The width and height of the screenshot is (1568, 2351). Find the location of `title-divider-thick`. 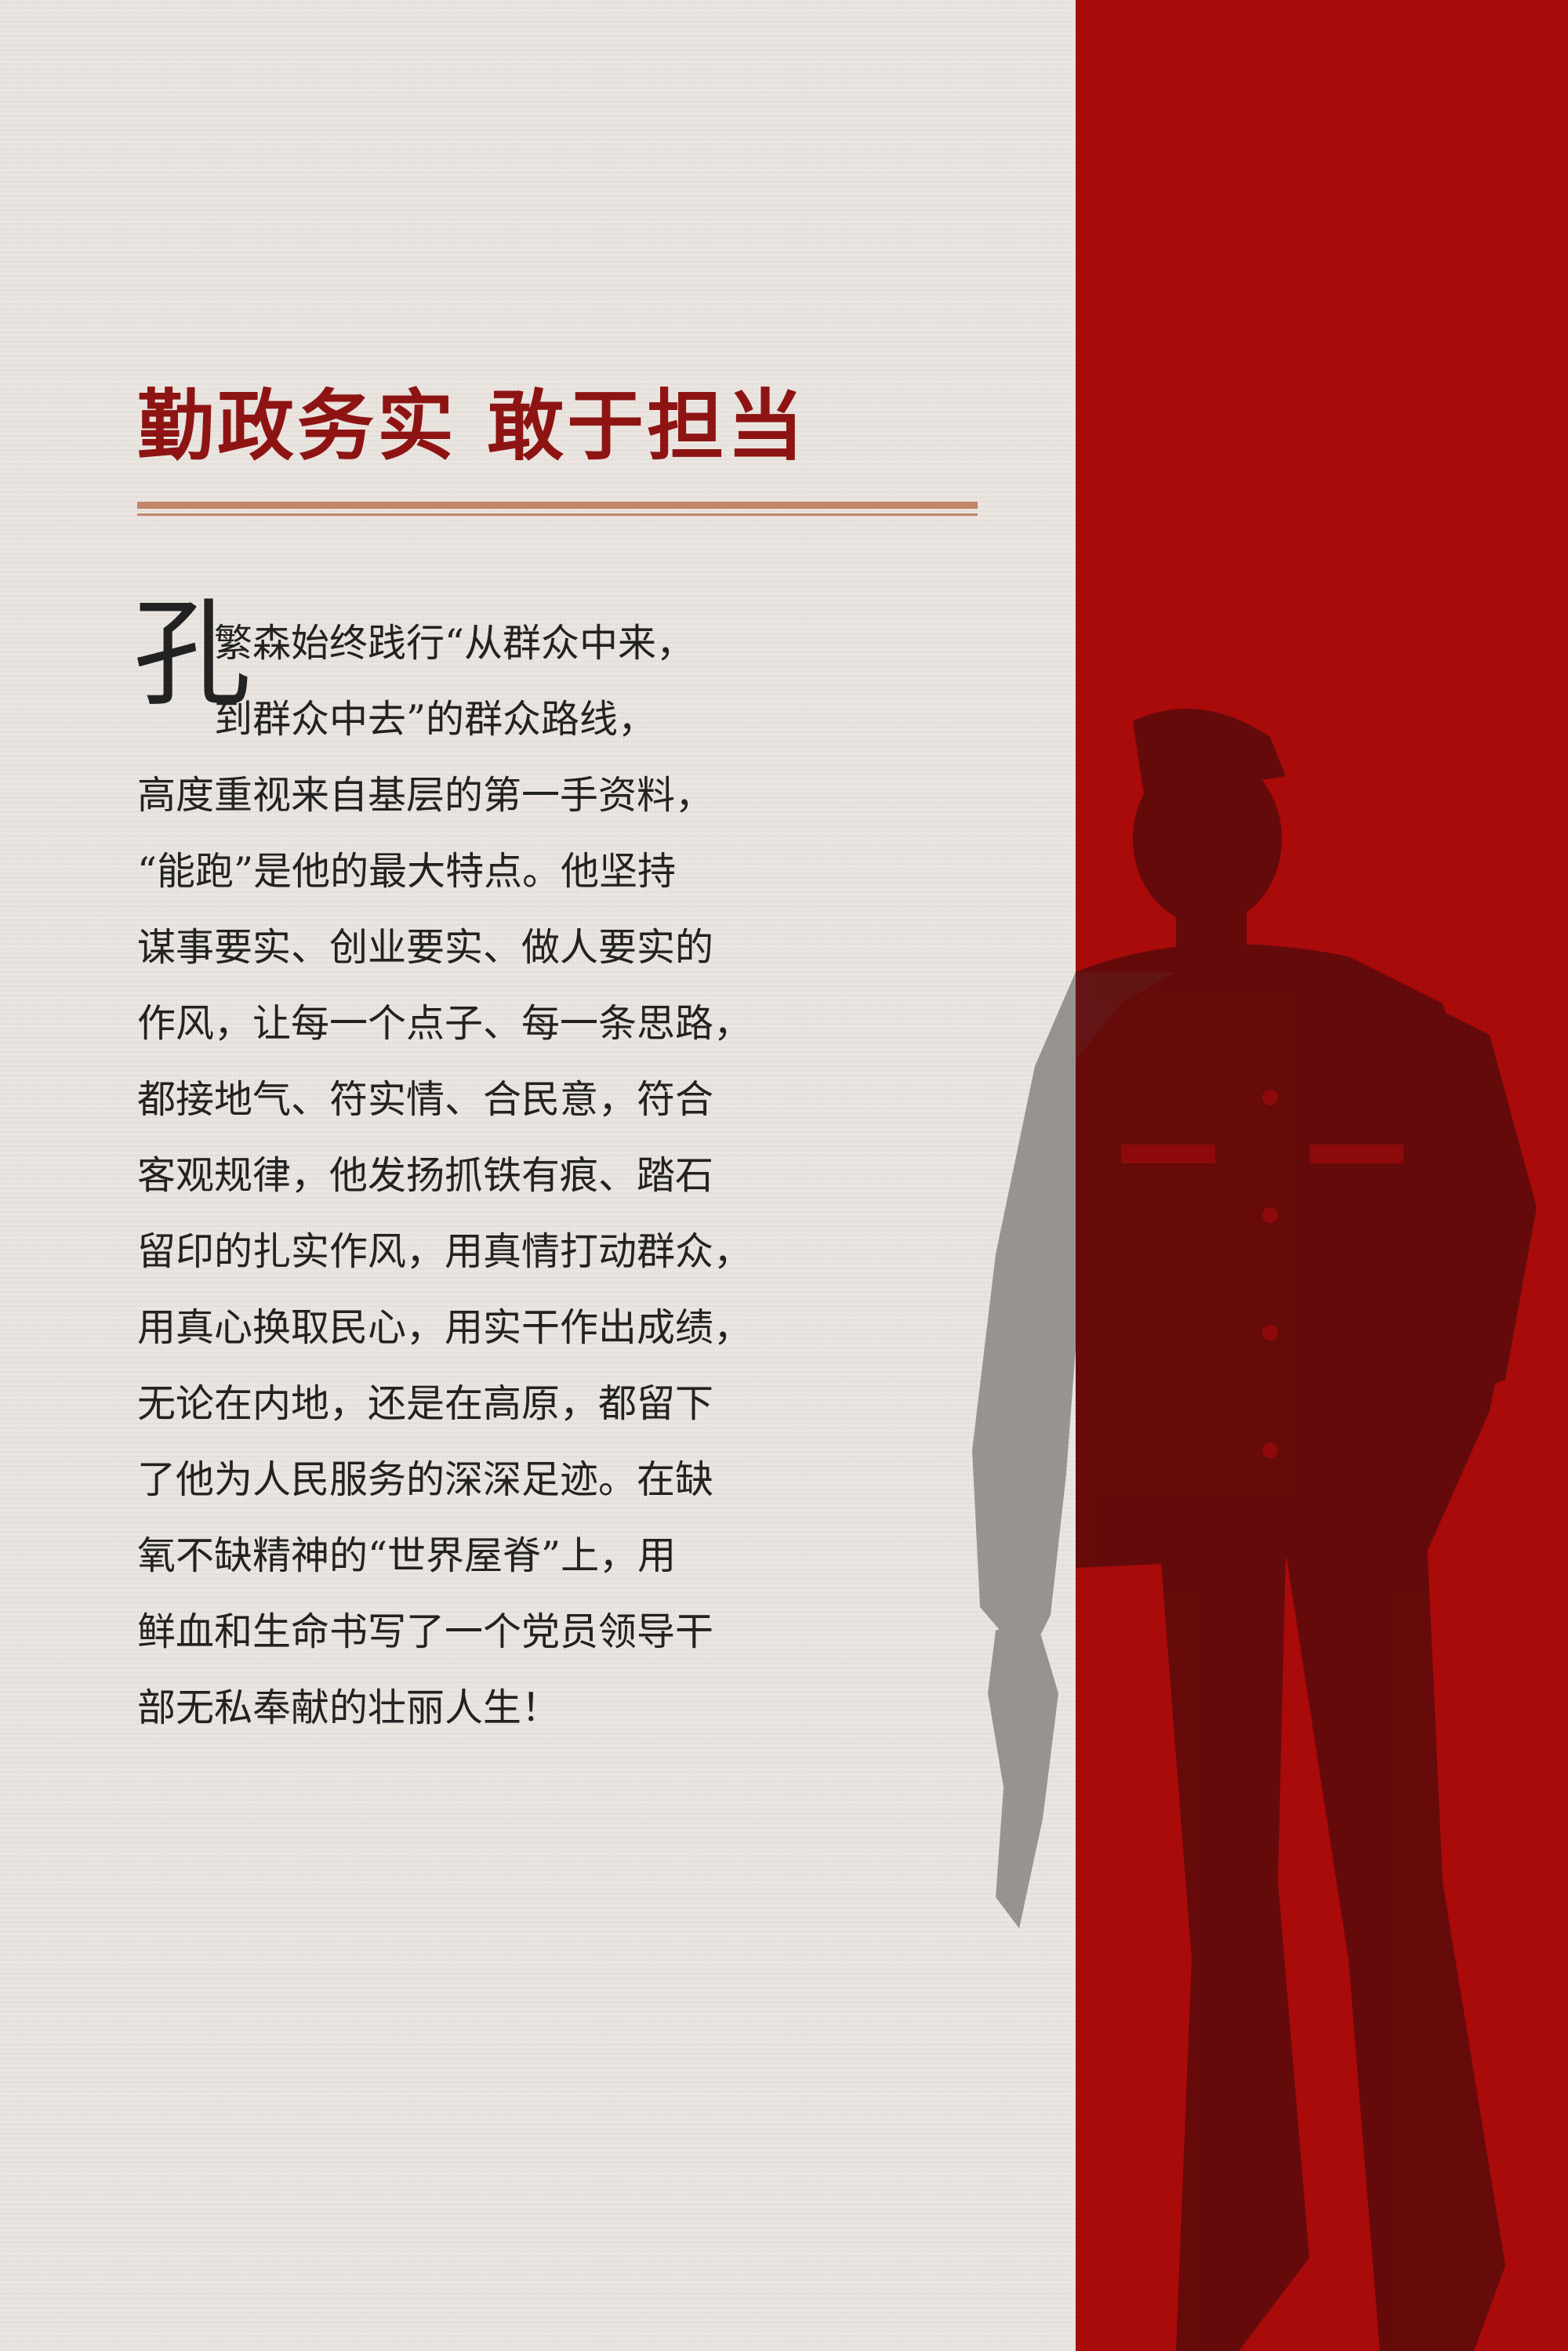

title-divider-thick is located at coordinates (557, 506).